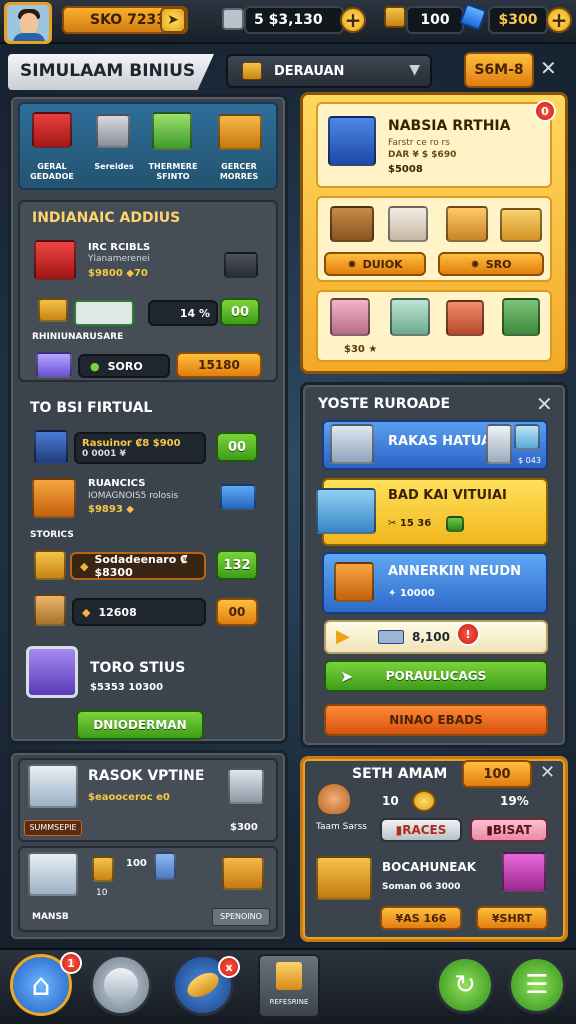 The width and height of the screenshot is (576, 1024). What do you see at coordinates (203, 985) in the screenshot?
I see `coupon-icon` at bounding box center [203, 985].